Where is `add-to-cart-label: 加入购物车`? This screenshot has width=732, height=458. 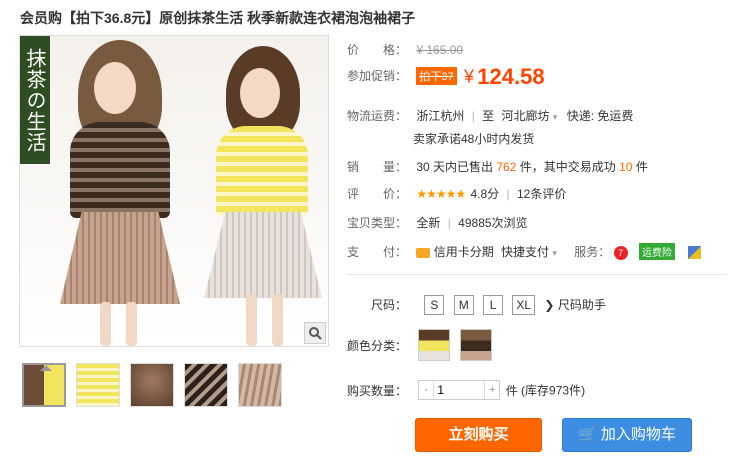
add-to-cart-label: 加入购物车 is located at coordinates (638, 434).